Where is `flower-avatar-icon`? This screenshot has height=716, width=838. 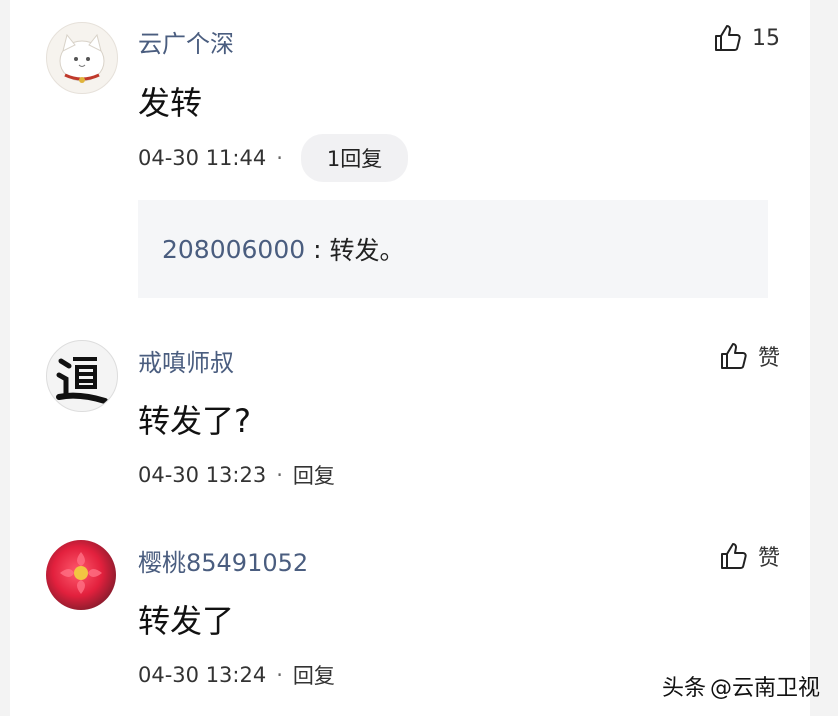
flower-avatar-icon is located at coordinates (81, 575).